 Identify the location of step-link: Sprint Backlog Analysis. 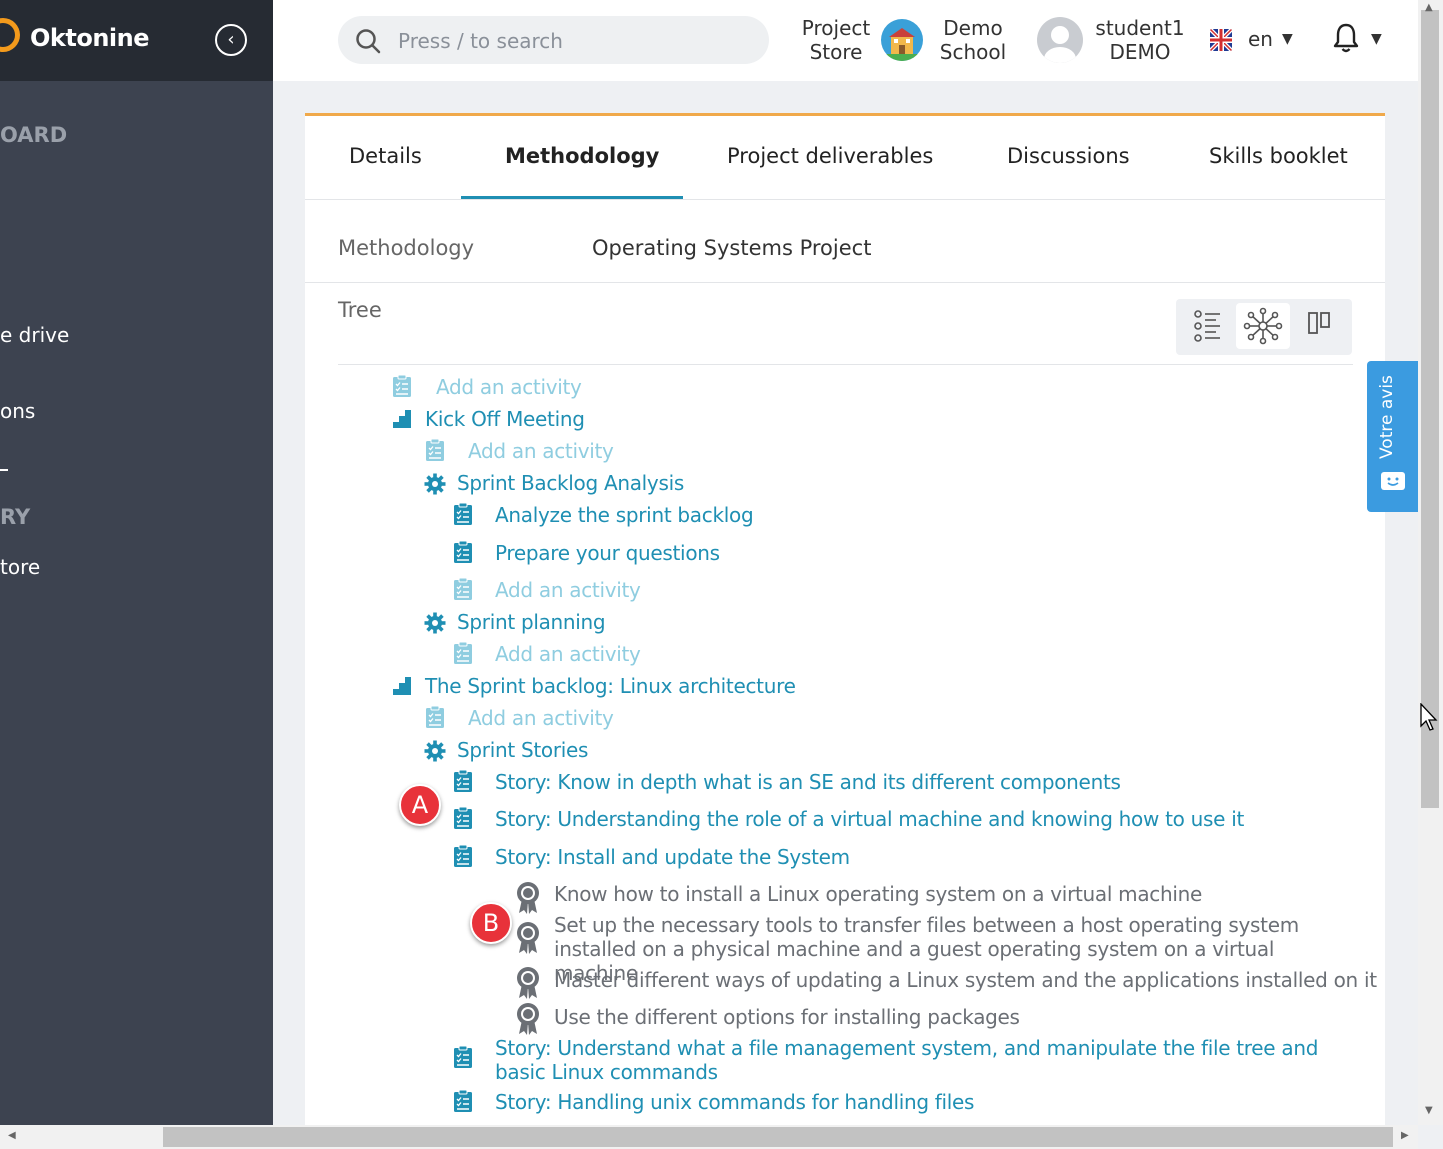
(570, 483).